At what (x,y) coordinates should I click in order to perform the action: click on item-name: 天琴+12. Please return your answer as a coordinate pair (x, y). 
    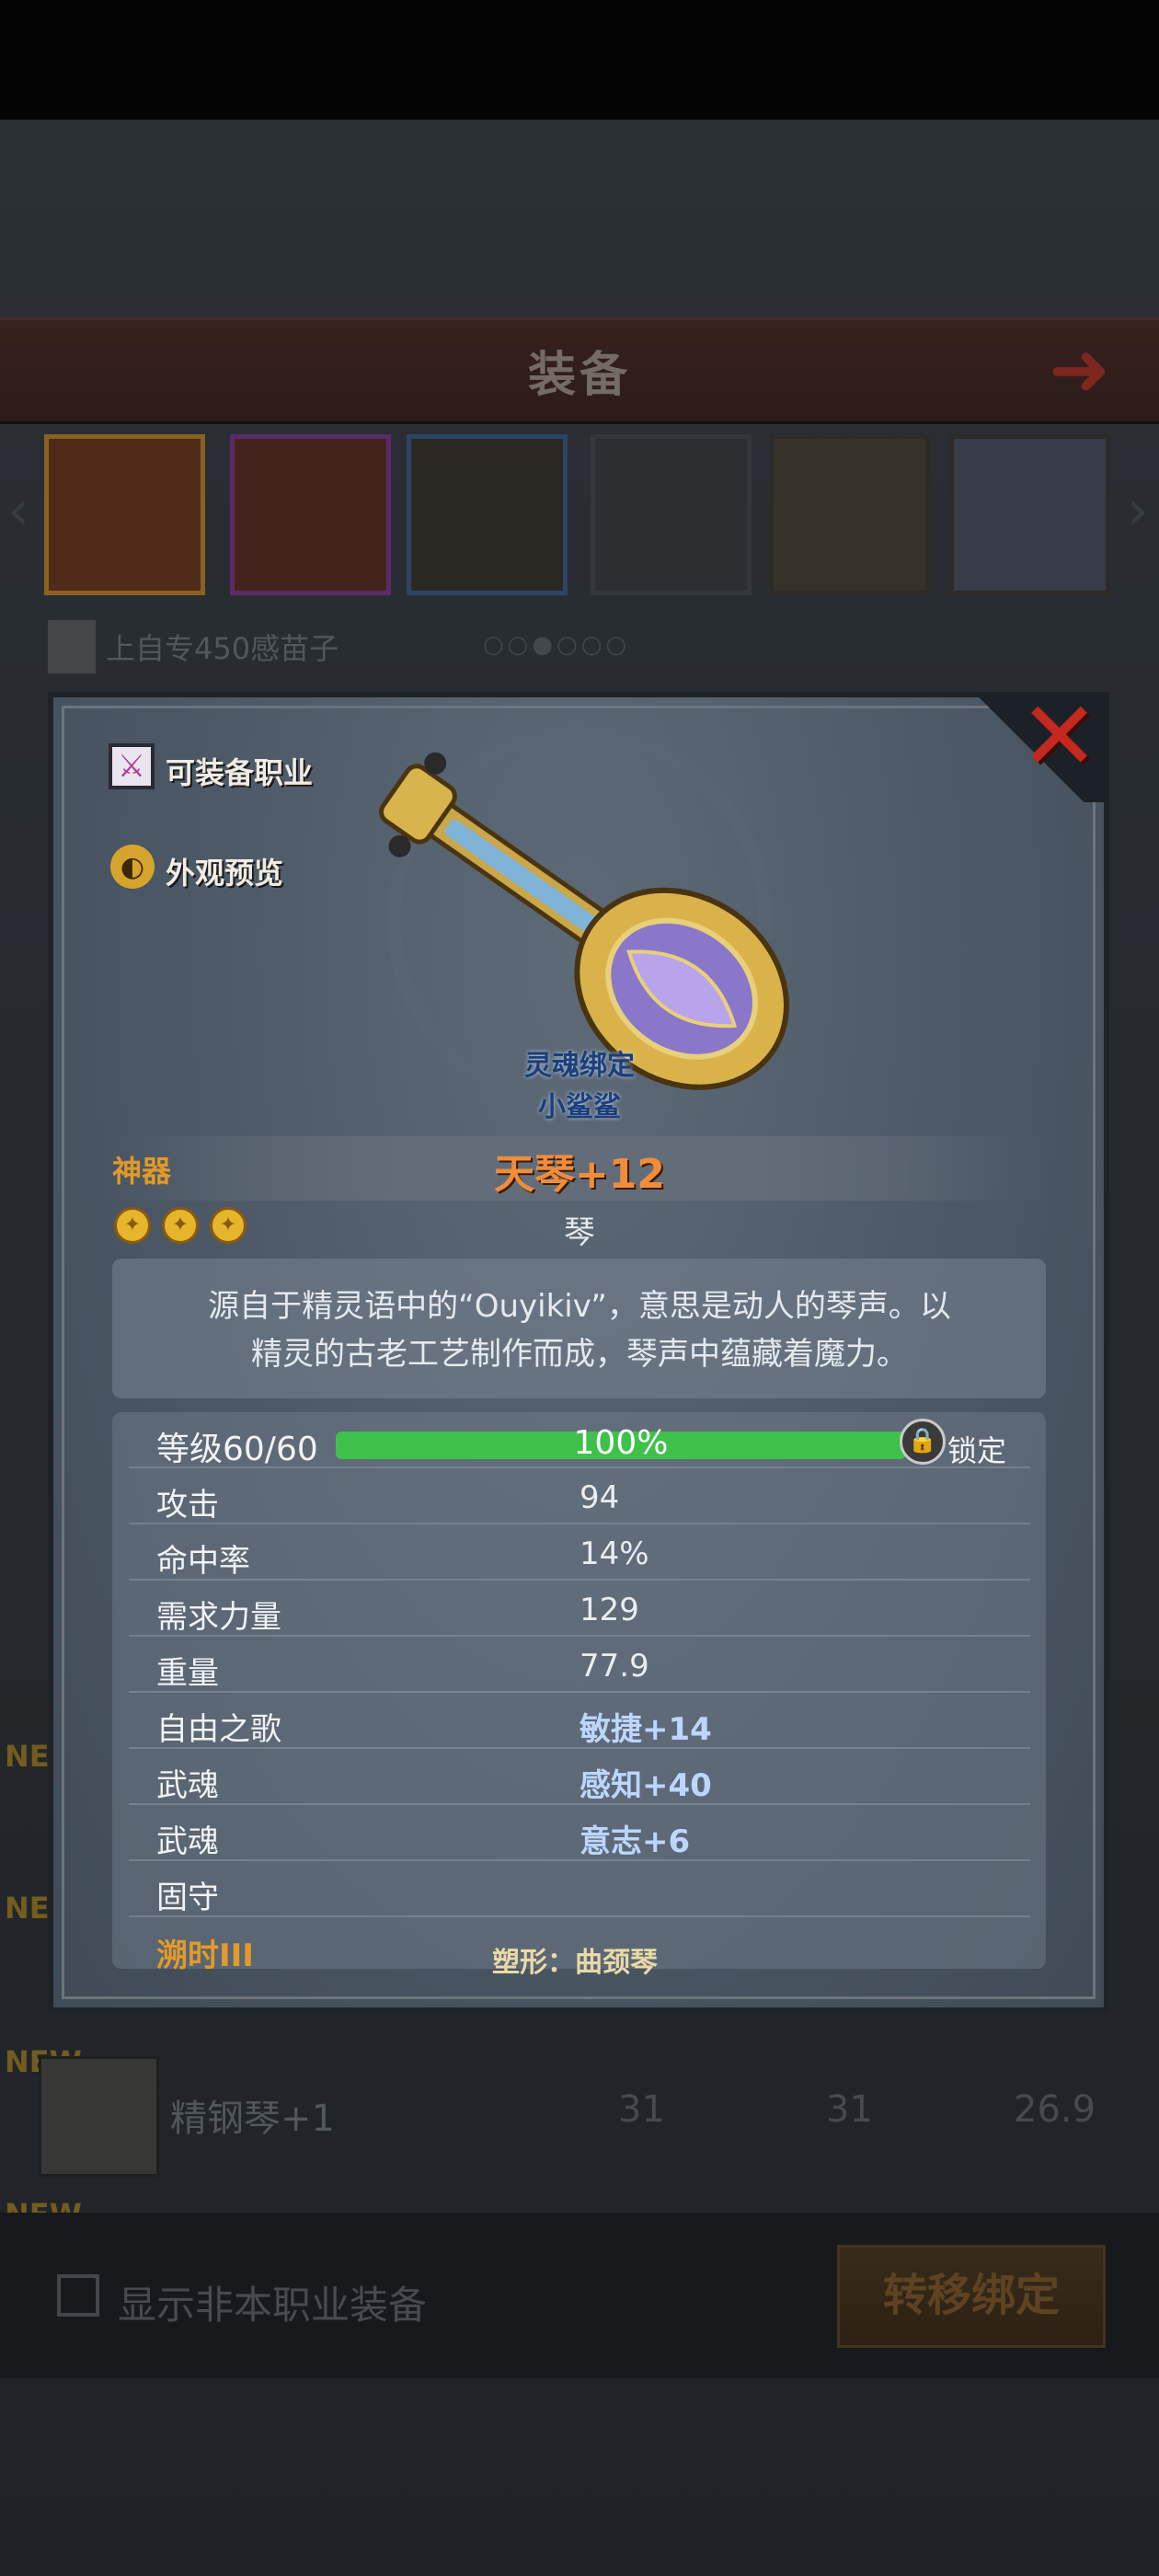
    Looking at the image, I should click on (579, 1174).